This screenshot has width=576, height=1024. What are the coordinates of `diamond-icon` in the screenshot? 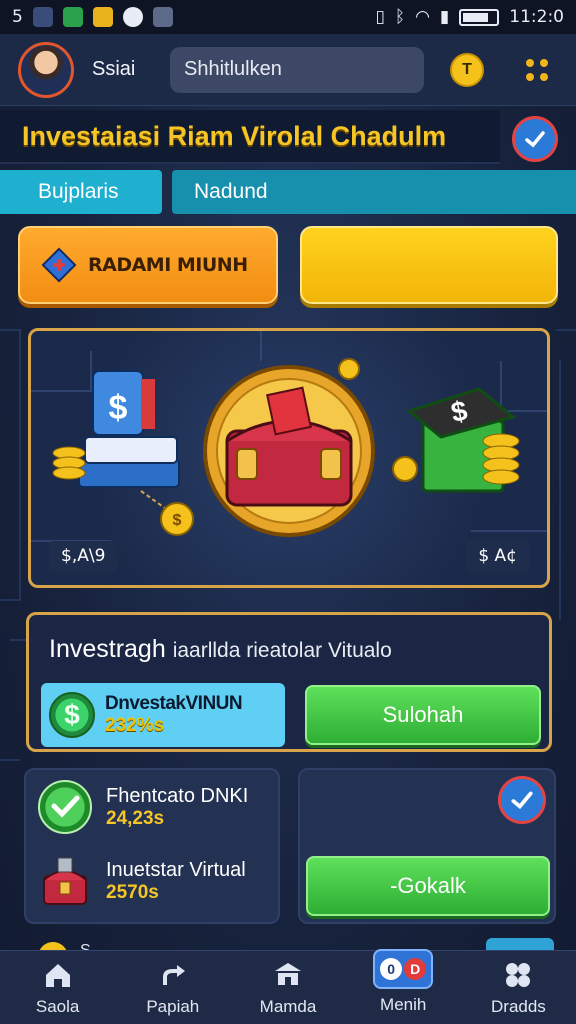 It's located at (59, 265).